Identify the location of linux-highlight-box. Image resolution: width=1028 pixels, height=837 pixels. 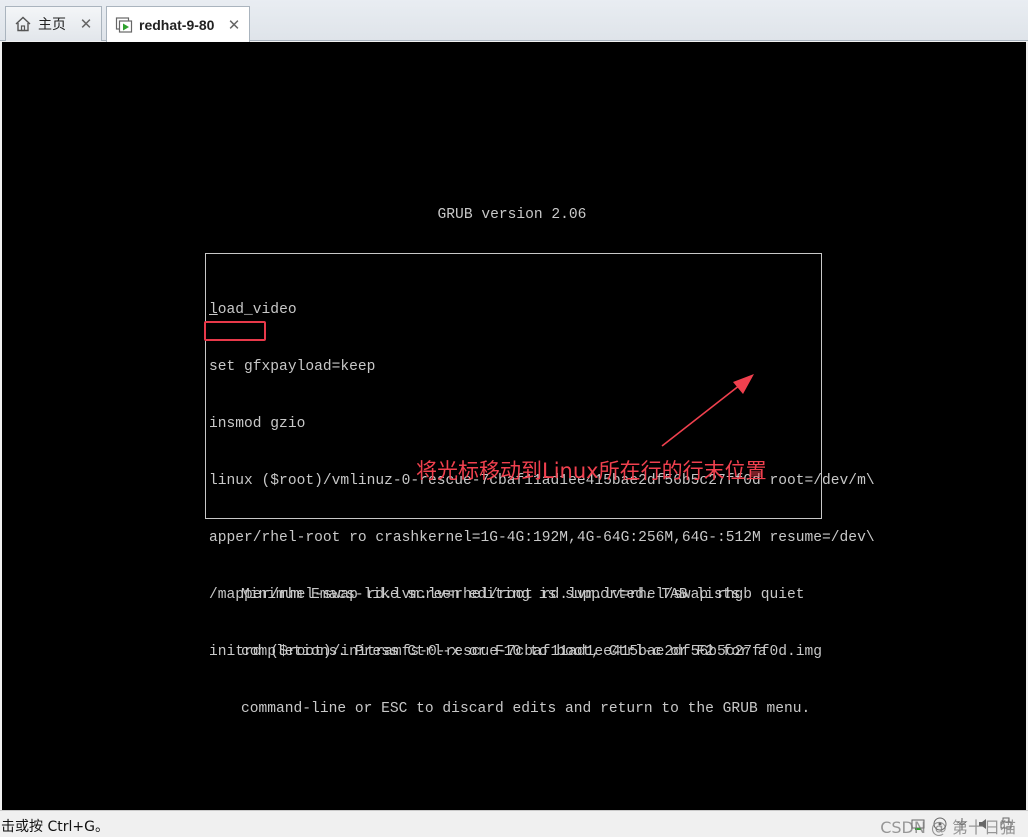
(235, 331).